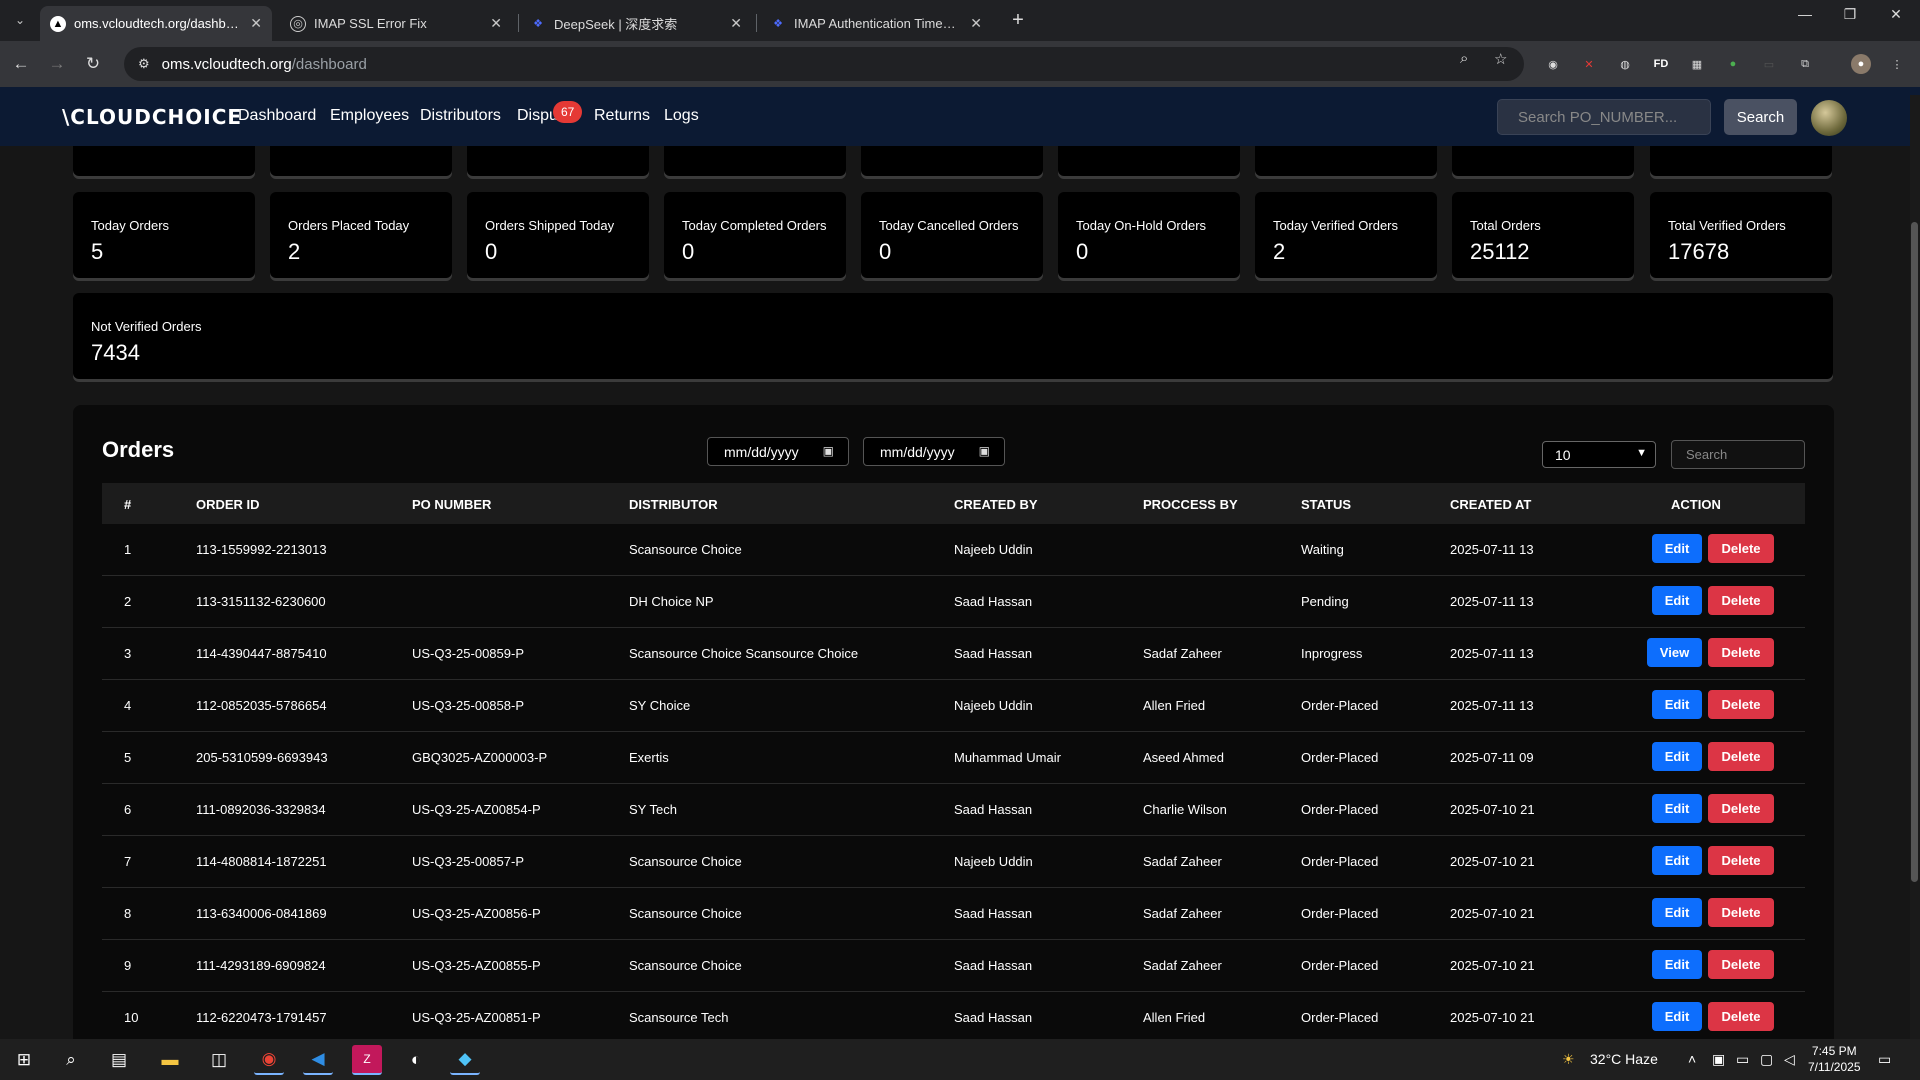  What do you see at coordinates (219, 1060) in the screenshot?
I see `store-icon: ◫` at bounding box center [219, 1060].